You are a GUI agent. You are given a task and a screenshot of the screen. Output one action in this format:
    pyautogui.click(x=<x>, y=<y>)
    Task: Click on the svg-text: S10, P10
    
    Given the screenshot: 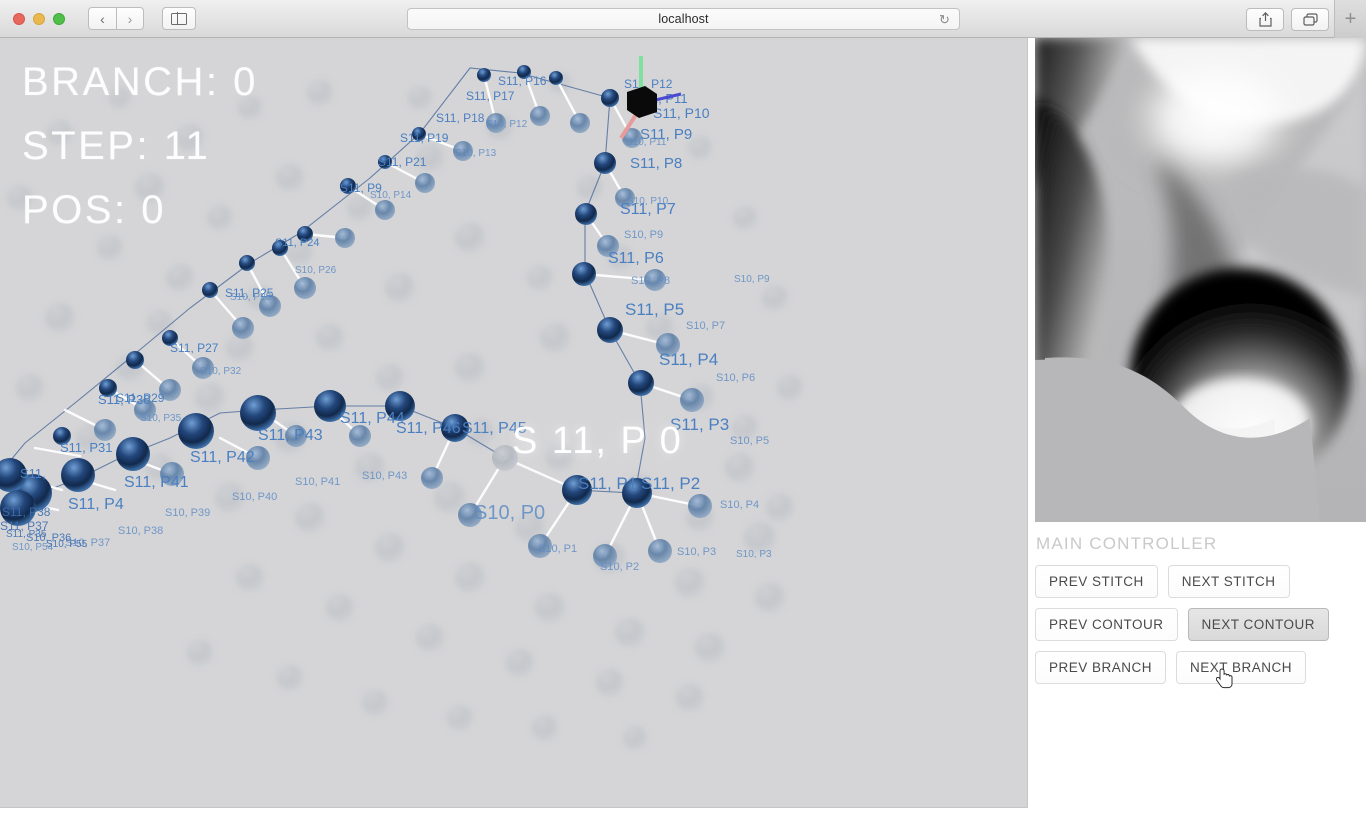 What is the action you would take?
    pyautogui.click(x=648, y=201)
    